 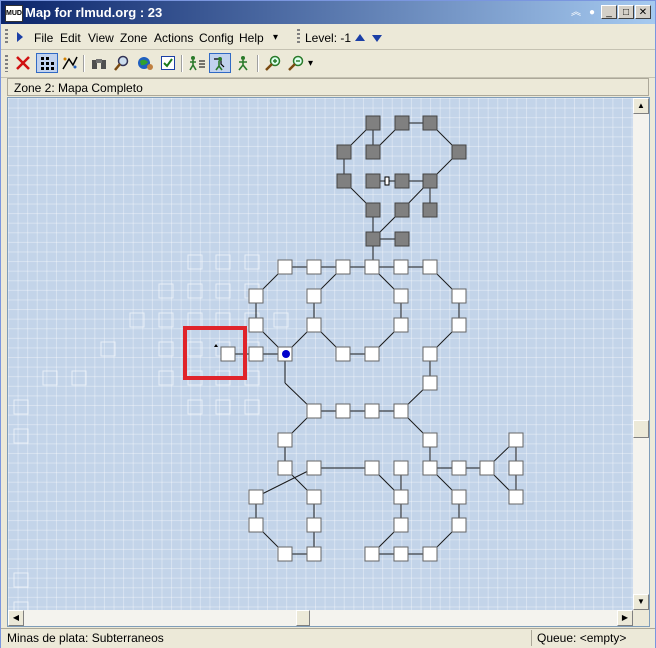 What do you see at coordinates (133, 38) in the screenshot?
I see `menu-zone: Zone` at bounding box center [133, 38].